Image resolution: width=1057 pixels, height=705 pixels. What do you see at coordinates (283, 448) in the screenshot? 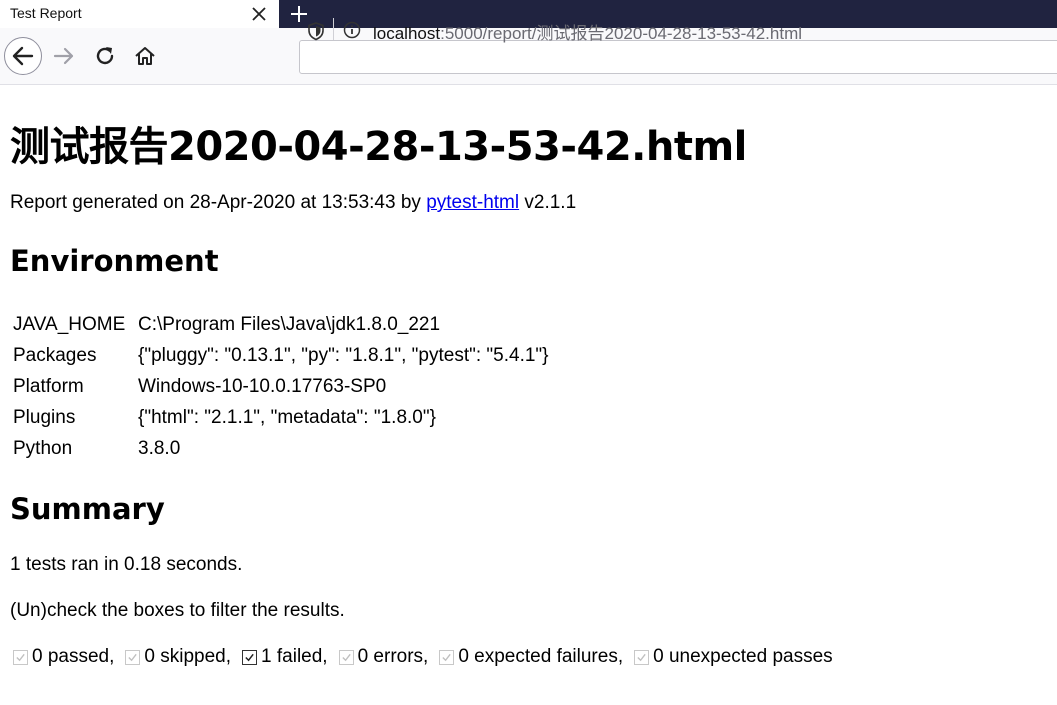
I see `table-row: Python 3.8.0` at bounding box center [283, 448].